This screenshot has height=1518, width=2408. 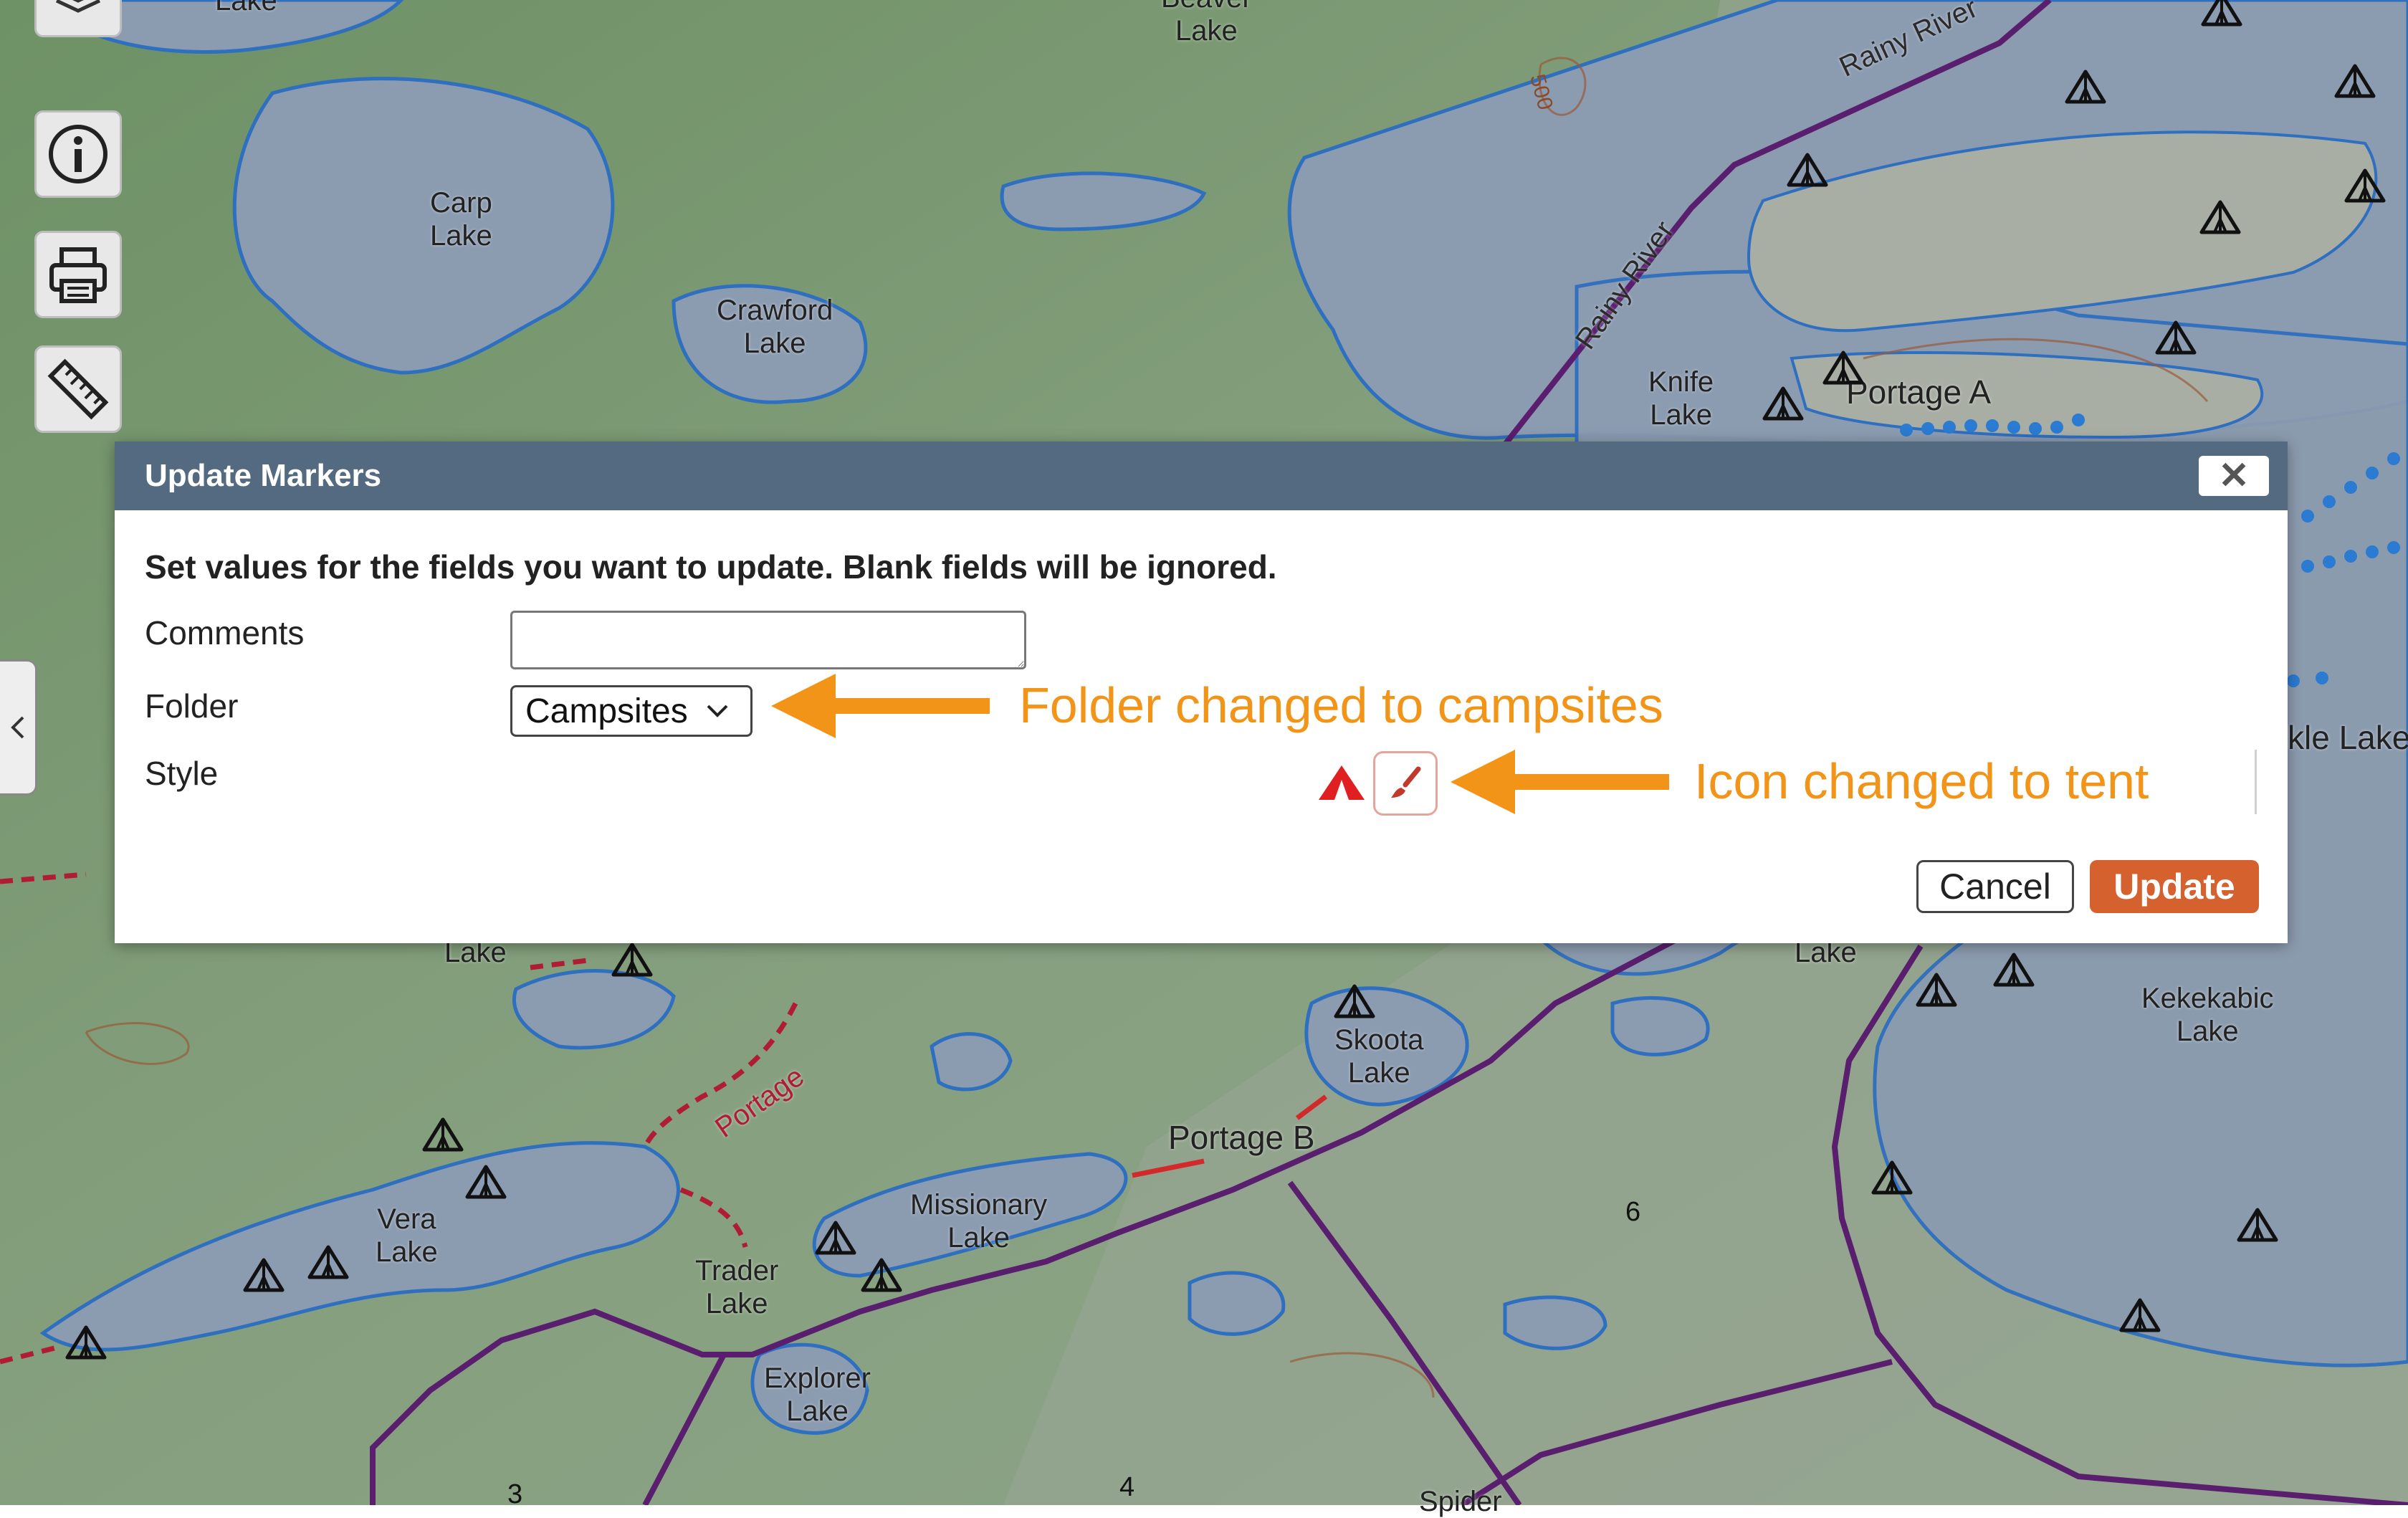 I want to click on sidebar-toggle, so click(x=18, y=727).